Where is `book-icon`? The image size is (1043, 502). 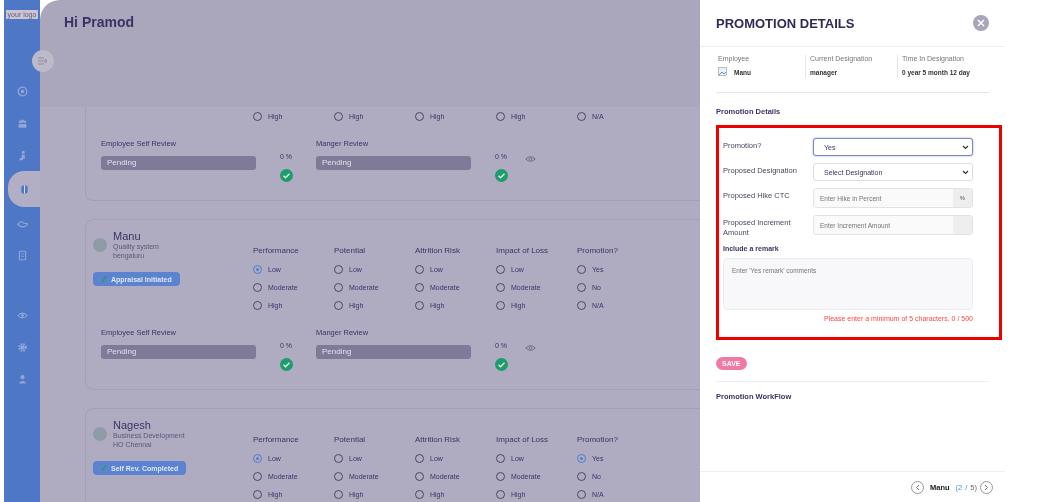
book-icon is located at coordinates (24, 189).